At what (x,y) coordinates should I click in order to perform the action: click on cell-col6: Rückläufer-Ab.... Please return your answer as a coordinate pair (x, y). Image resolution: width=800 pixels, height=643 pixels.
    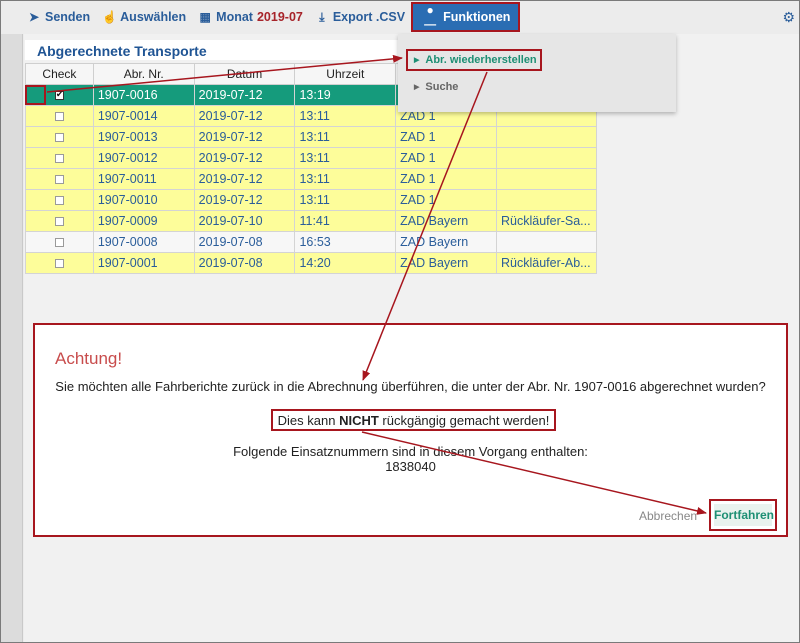
    Looking at the image, I should click on (546, 263).